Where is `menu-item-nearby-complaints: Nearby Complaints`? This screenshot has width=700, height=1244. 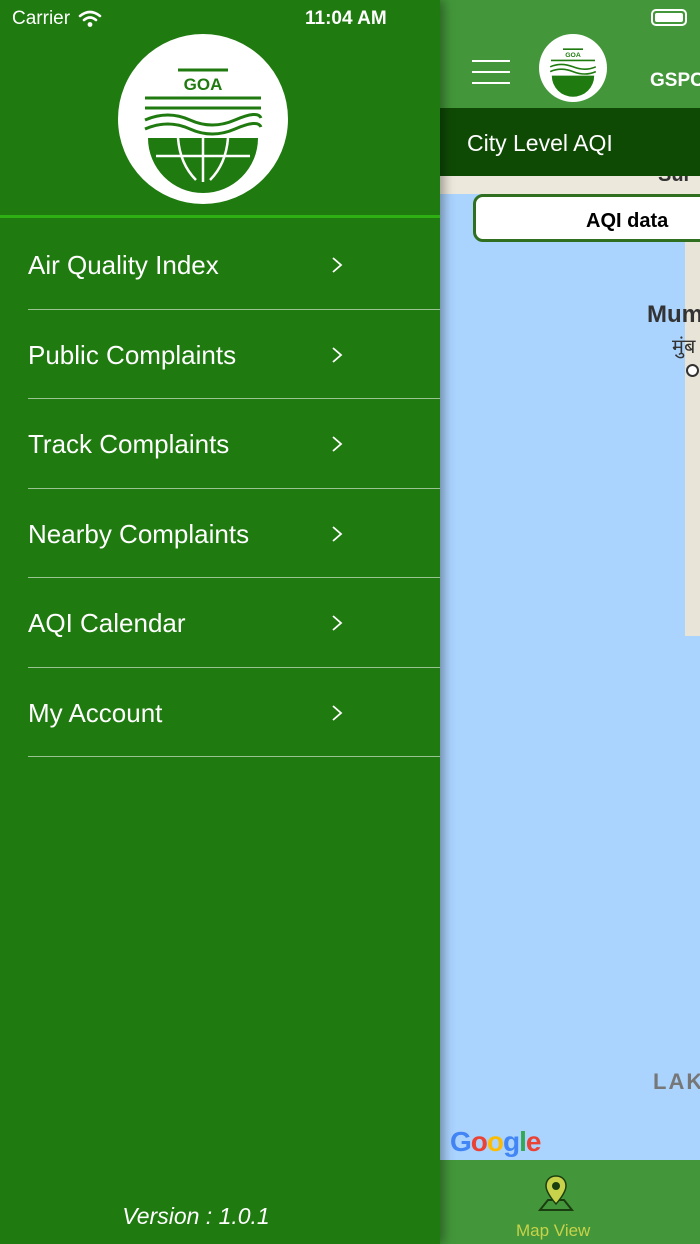
menu-item-nearby-complaints: Nearby Complaints is located at coordinates (234, 533).